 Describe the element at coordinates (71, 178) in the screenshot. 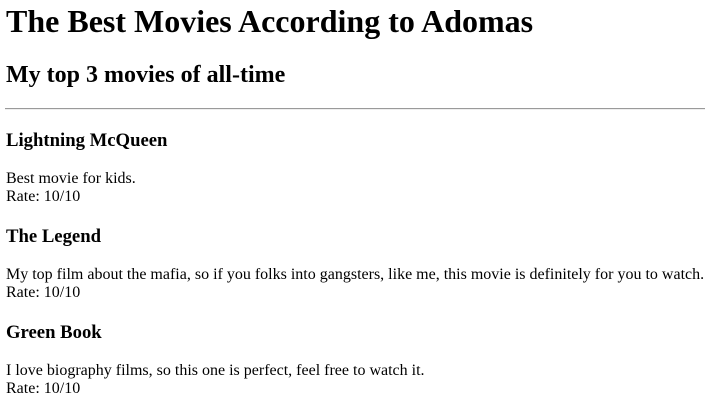

I see `movie-description: Best movie for kids.` at that location.